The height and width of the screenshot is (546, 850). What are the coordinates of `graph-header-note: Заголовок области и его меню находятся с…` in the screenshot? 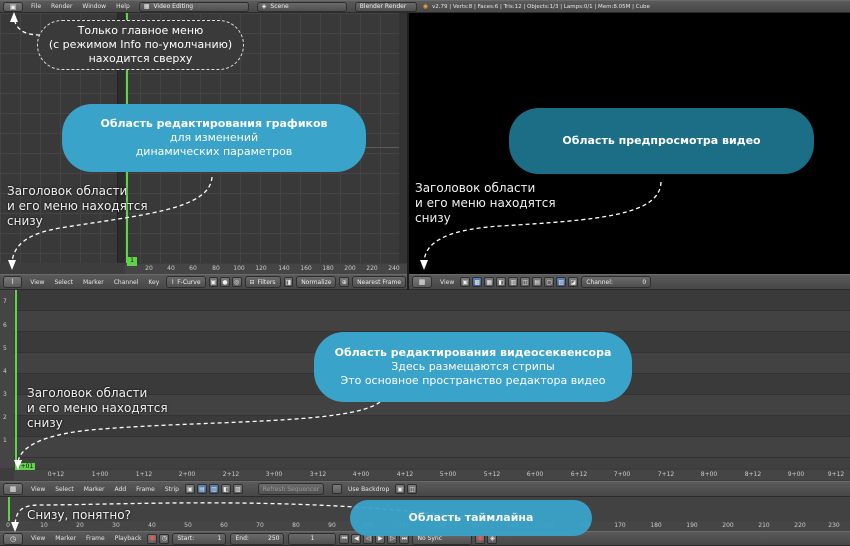 It's located at (77, 206).